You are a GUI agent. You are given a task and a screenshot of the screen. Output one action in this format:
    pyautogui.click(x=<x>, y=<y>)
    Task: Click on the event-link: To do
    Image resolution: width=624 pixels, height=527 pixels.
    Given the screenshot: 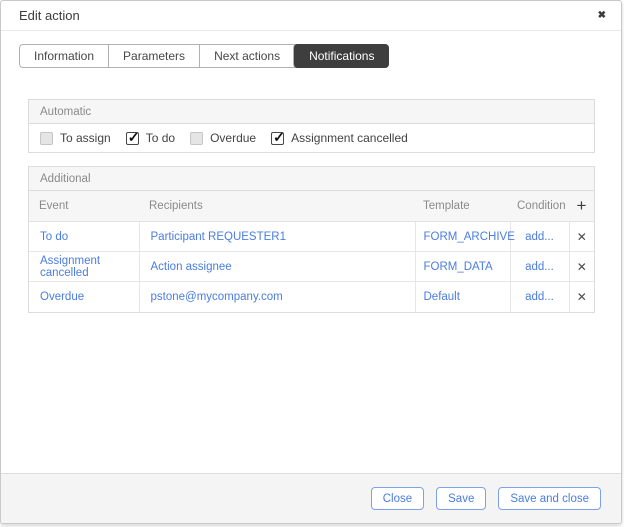 What is the action you would take?
    pyautogui.click(x=54, y=237)
    